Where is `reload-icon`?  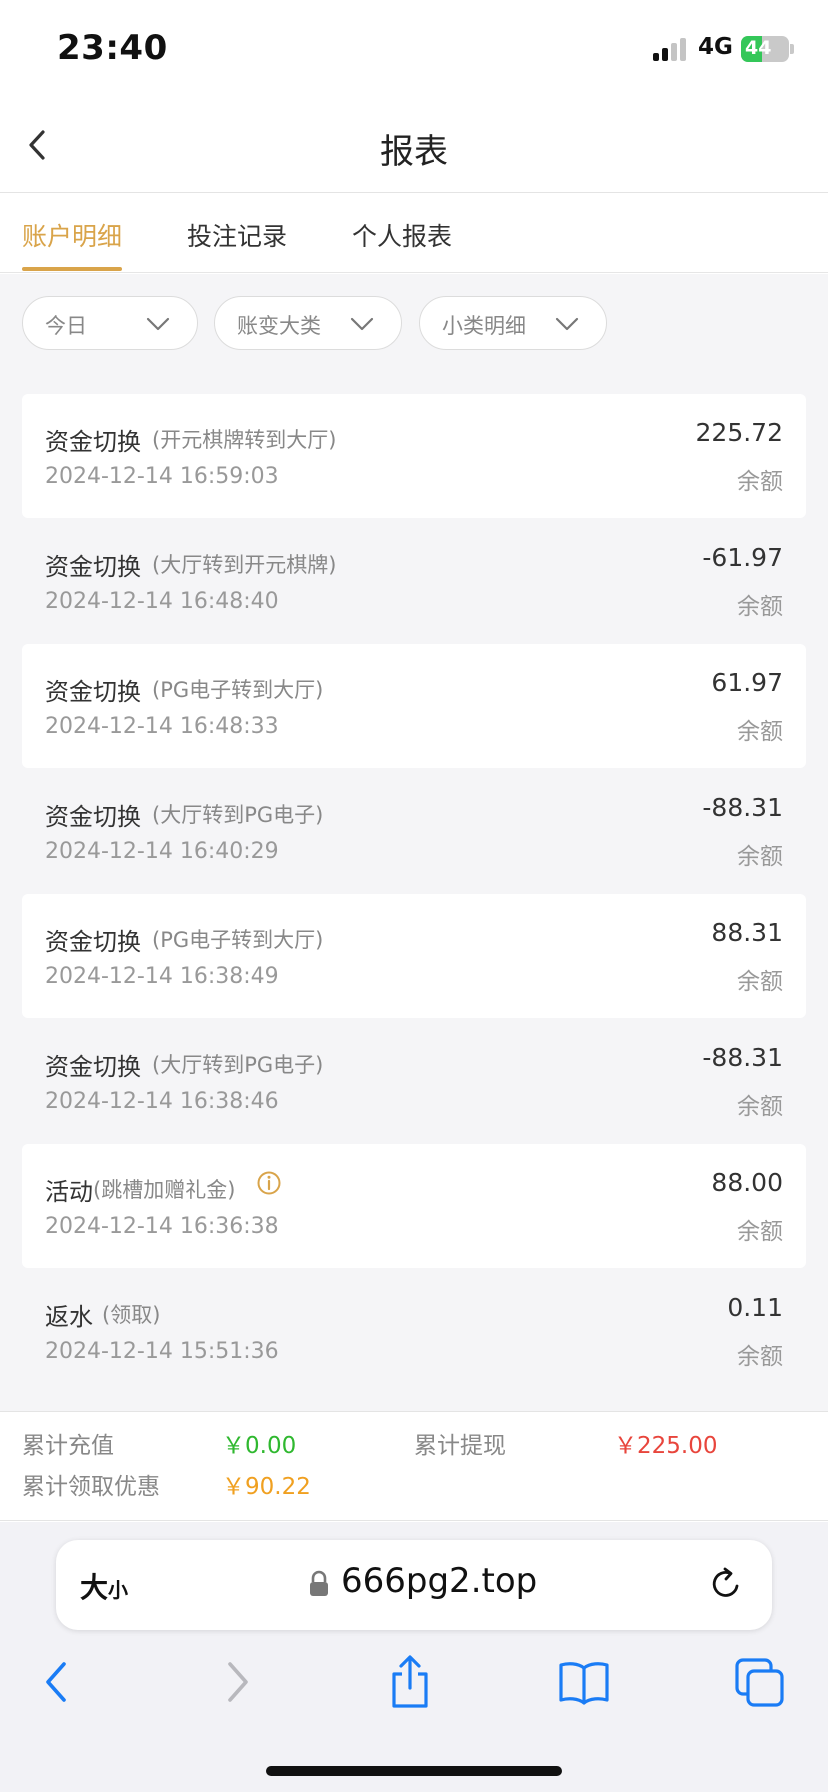
reload-icon is located at coordinates (726, 1584).